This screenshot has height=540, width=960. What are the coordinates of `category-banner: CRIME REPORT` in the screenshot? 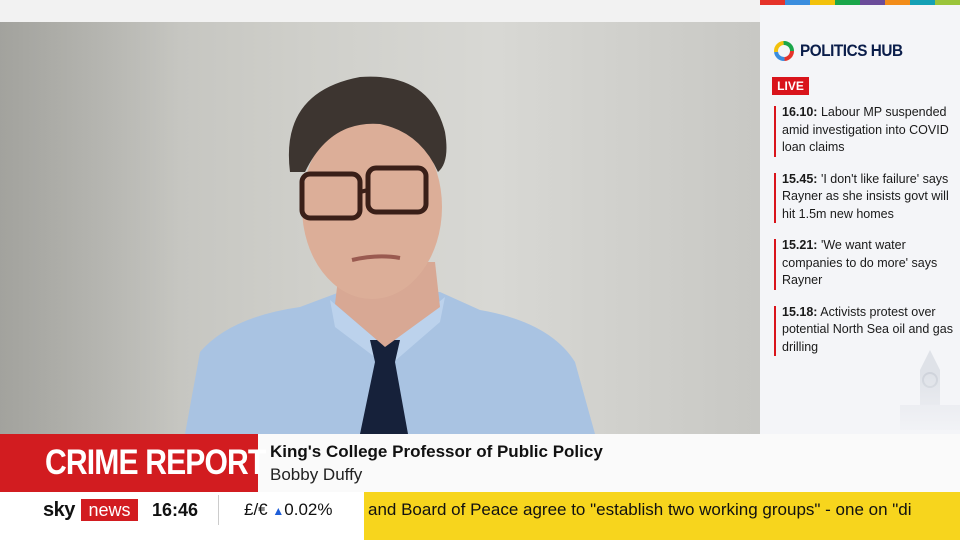 It's located at (133, 463).